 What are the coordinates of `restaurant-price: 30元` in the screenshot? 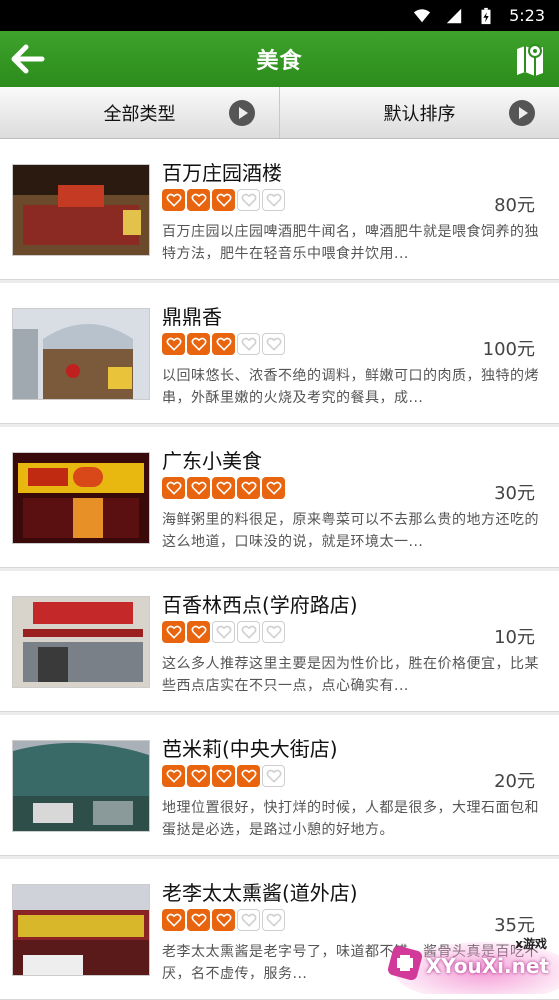 It's located at (514, 493).